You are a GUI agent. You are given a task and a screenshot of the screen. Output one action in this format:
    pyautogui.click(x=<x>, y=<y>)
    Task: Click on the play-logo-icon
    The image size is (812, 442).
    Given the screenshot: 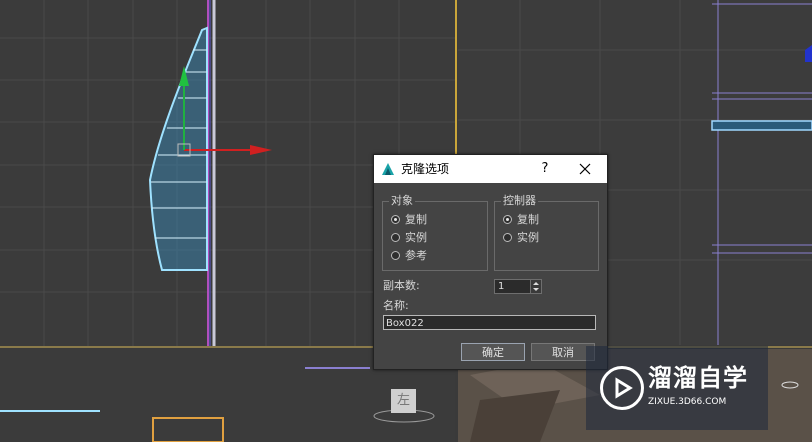 What is the action you would take?
    pyautogui.click(x=622, y=388)
    